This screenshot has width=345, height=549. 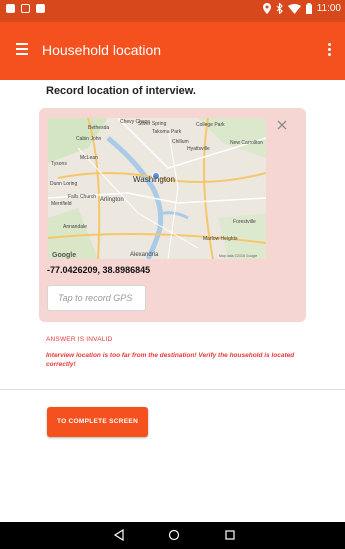 What do you see at coordinates (64, 255) in the screenshot?
I see `google-logo: Google` at bounding box center [64, 255].